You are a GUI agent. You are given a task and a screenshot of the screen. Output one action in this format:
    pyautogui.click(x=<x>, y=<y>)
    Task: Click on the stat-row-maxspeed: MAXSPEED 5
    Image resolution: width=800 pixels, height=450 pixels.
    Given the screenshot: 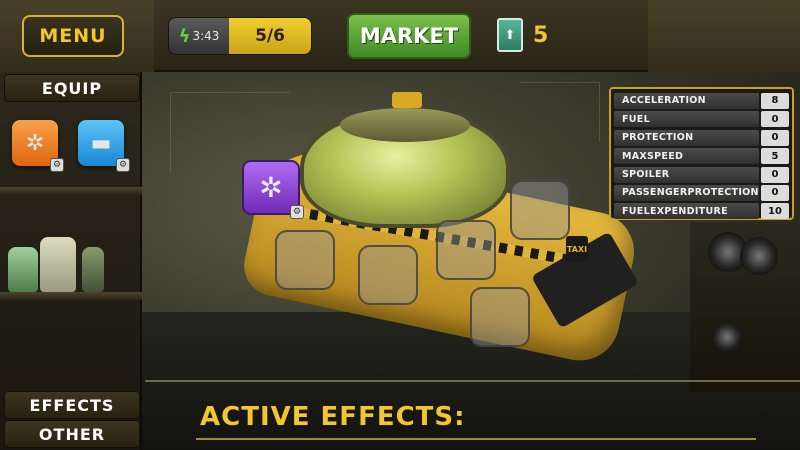 What is the action you would take?
    pyautogui.click(x=701, y=156)
    